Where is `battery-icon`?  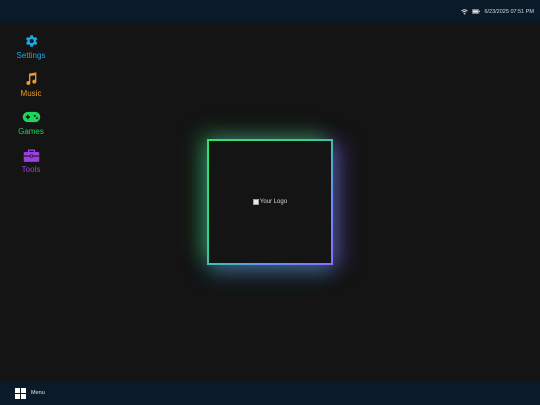
battery-icon is located at coordinates (476, 11).